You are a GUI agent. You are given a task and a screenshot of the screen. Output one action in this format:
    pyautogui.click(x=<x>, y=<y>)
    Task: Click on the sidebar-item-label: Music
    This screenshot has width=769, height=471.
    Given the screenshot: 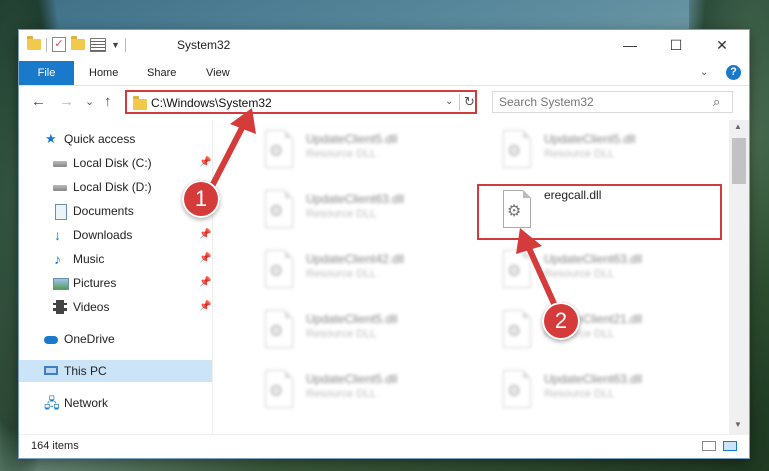 What is the action you would take?
    pyautogui.click(x=89, y=259)
    